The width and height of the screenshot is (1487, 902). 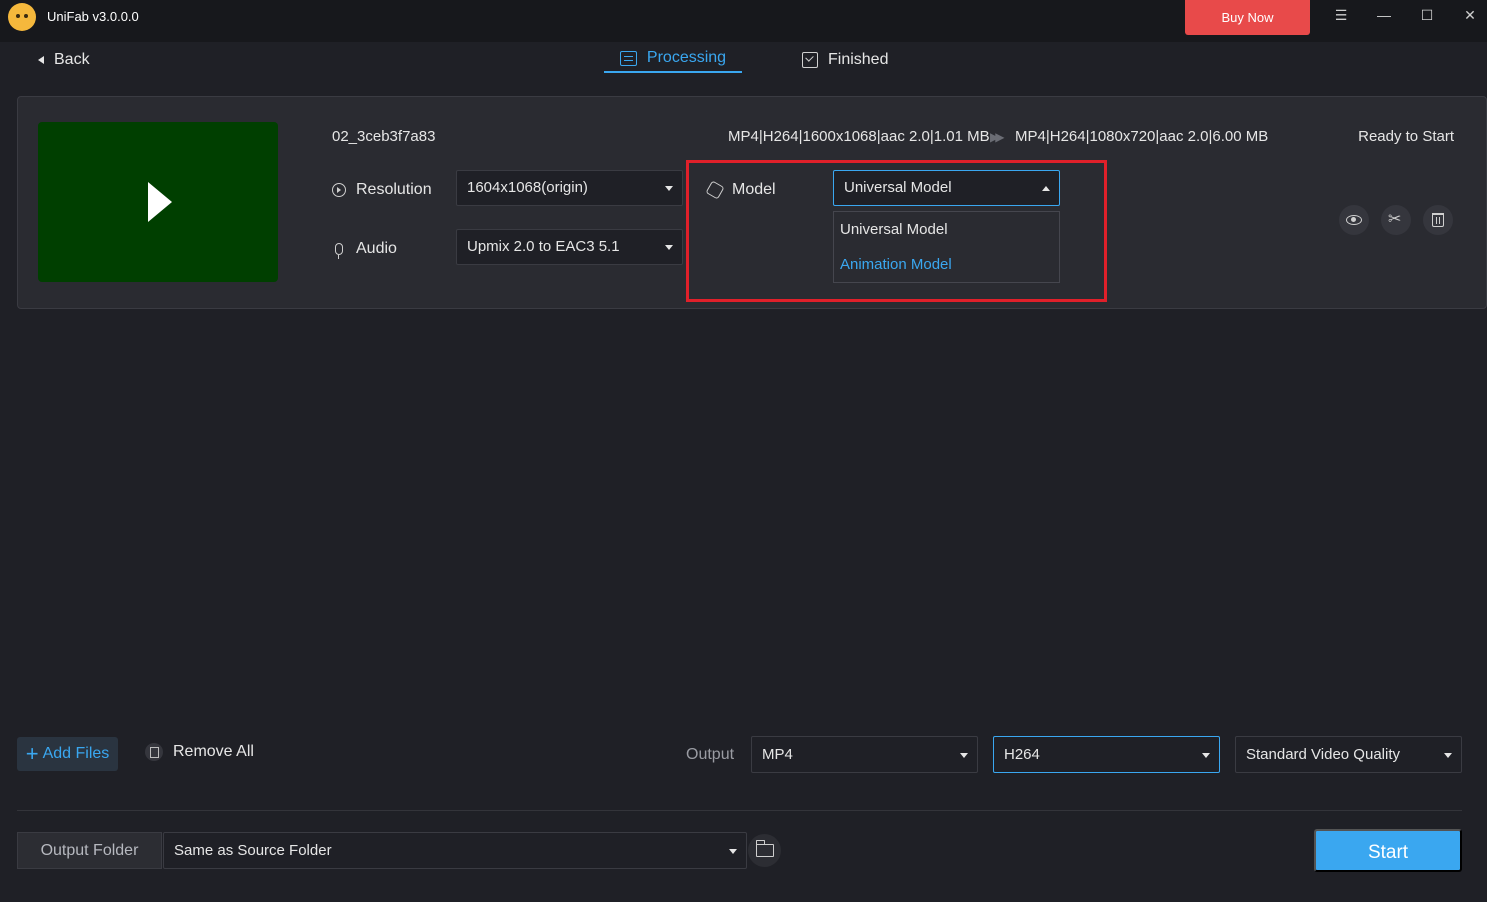 I want to click on tab-processing-label: Processing, so click(x=686, y=57).